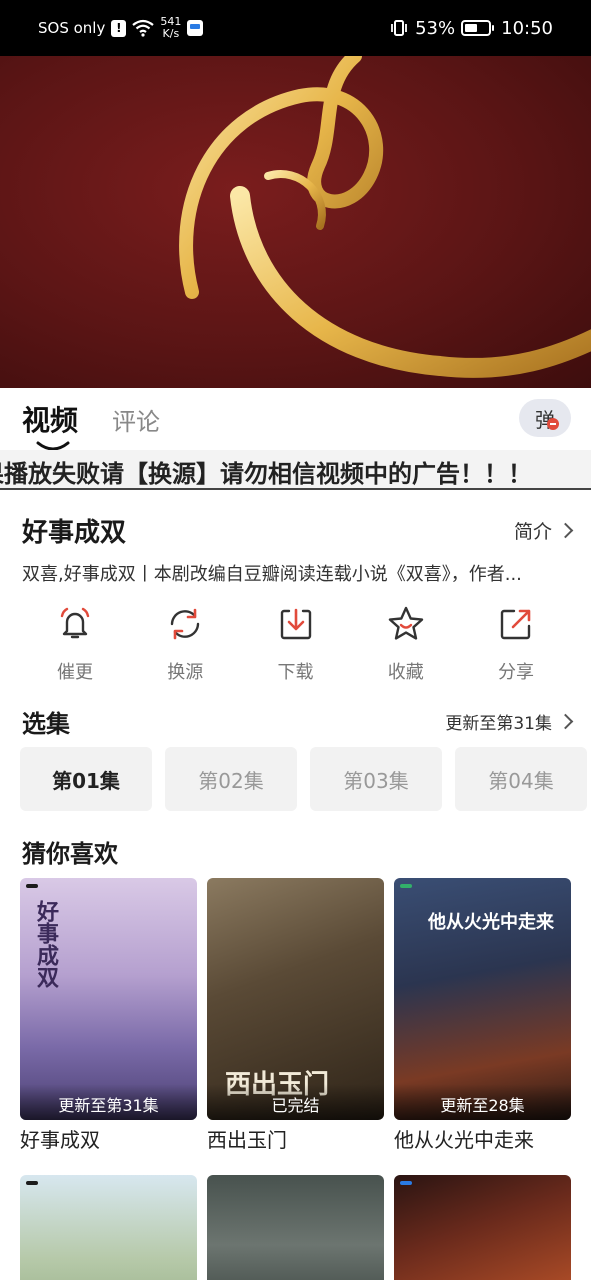 This screenshot has width=591, height=1280. I want to click on share-button: 分享, so click(516, 644).